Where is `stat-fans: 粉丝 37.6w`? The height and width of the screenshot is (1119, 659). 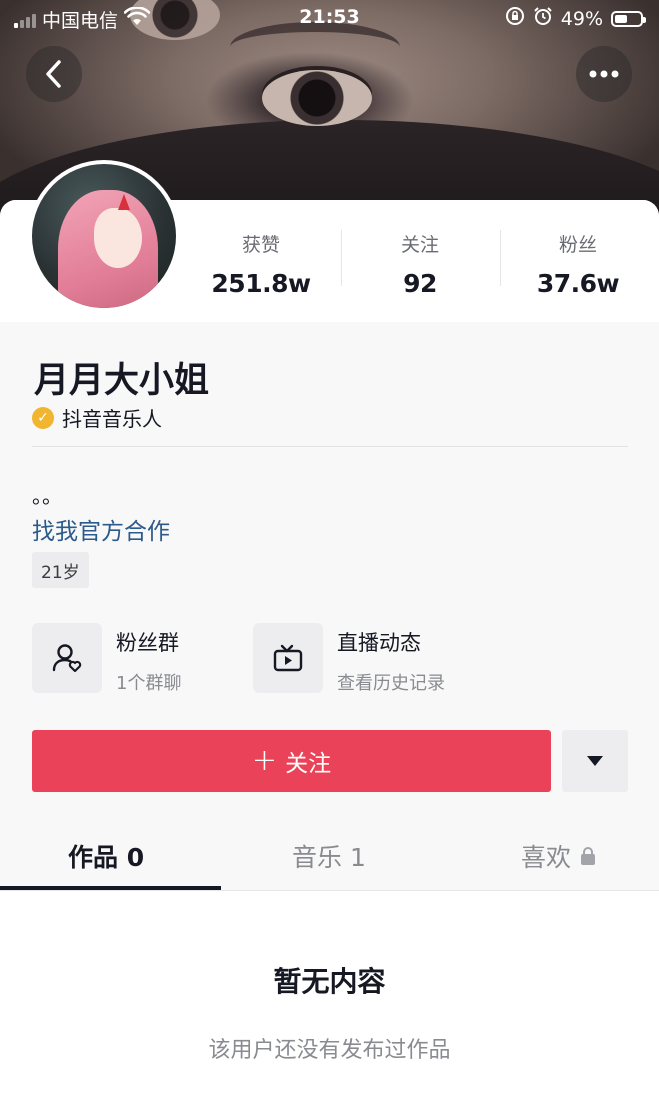 stat-fans: 粉丝 37.6w is located at coordinates (578, 264).